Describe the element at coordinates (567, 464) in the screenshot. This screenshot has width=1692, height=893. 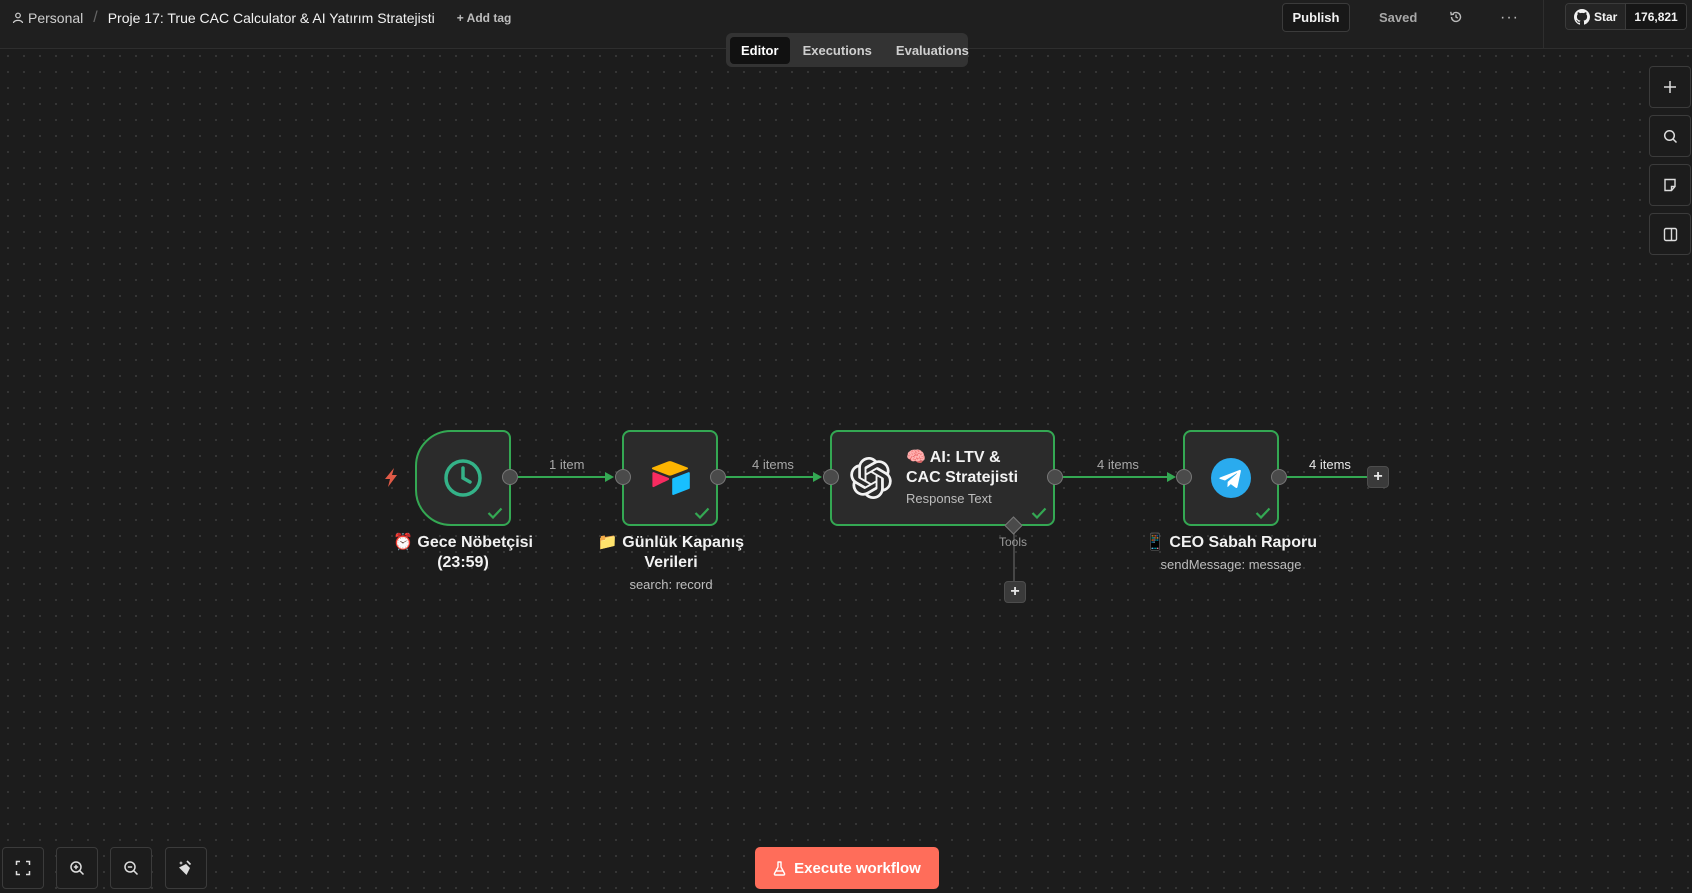
I see `edge-label: 1 item` at that location.